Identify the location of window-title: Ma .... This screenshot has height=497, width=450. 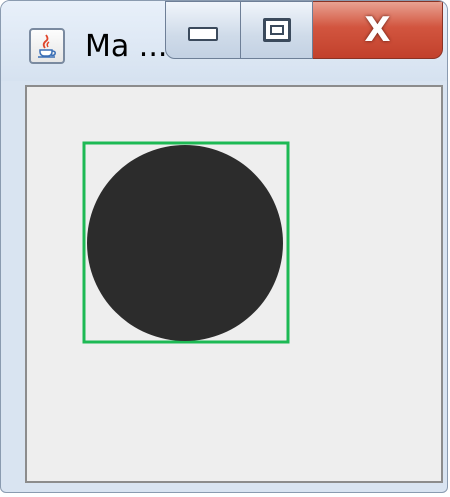
(126, 46).